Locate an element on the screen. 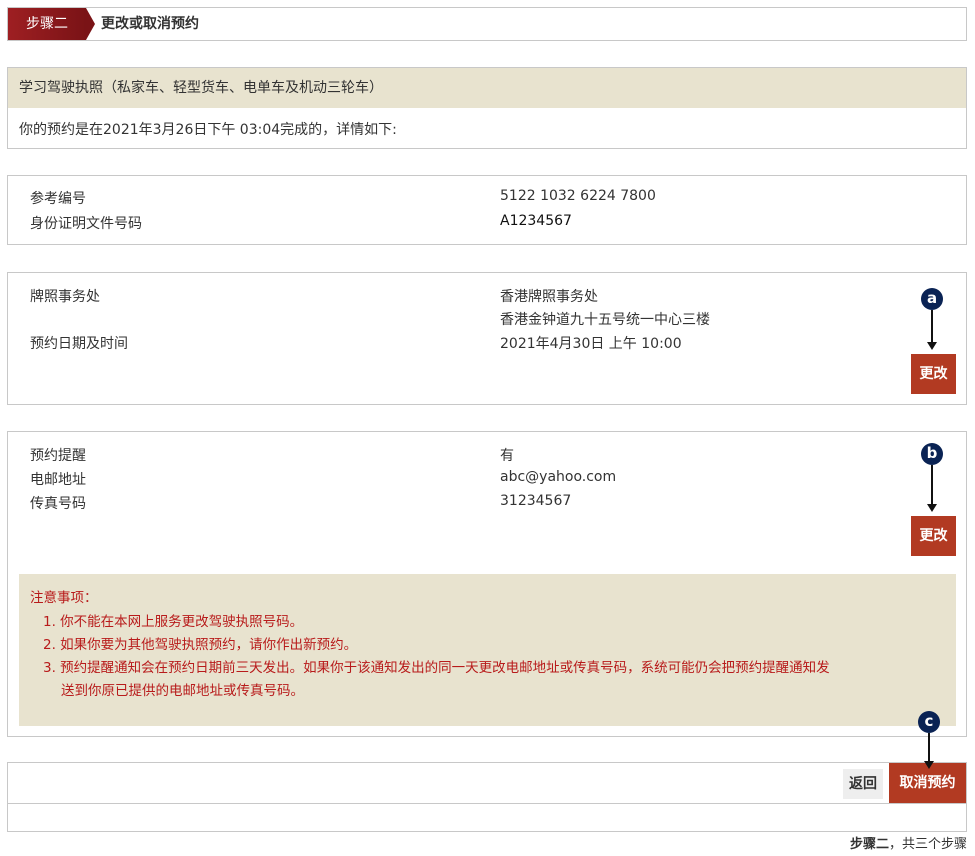 This screenshot has width=975, height=856. step-indicator: 步骤二 is located at coordinates (47, 24).